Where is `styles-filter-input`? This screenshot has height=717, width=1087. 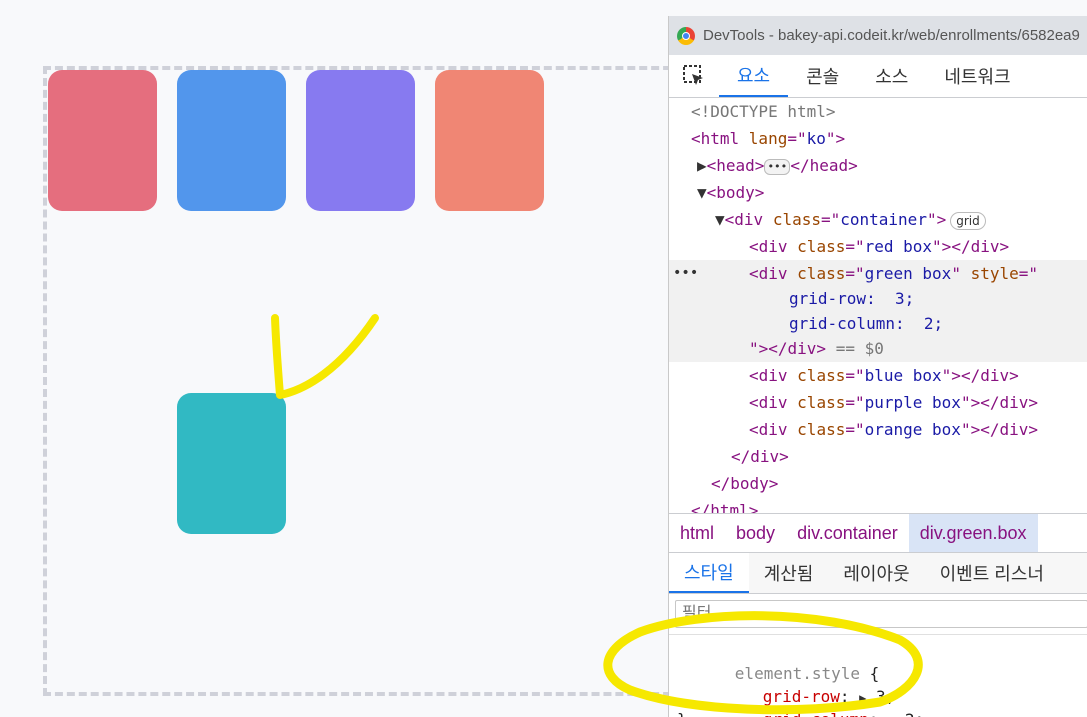 styles-filter-input is located at coordinates (881, 614).